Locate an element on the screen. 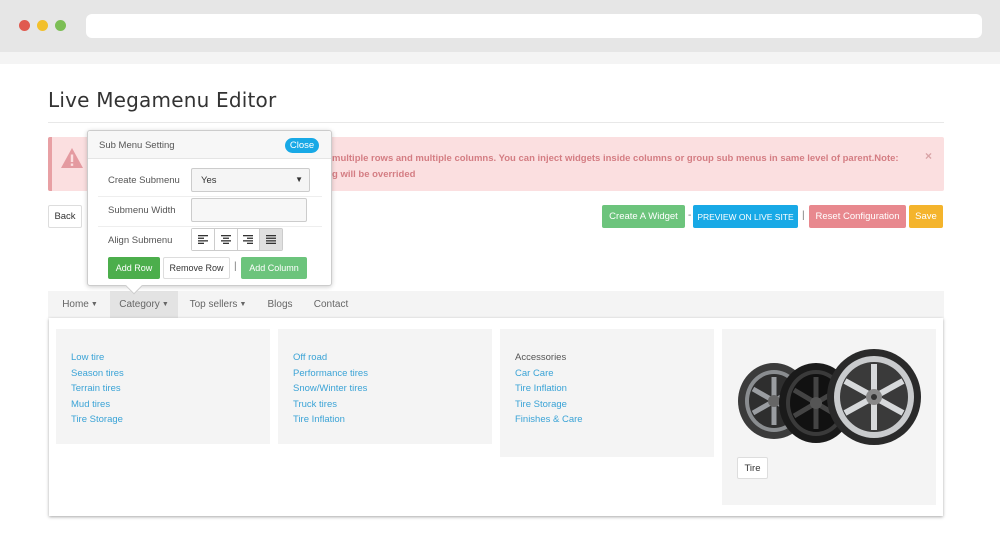 The width and height of the screenshot is (1000, 533). align-left-button is located at coordinates (203, 239).